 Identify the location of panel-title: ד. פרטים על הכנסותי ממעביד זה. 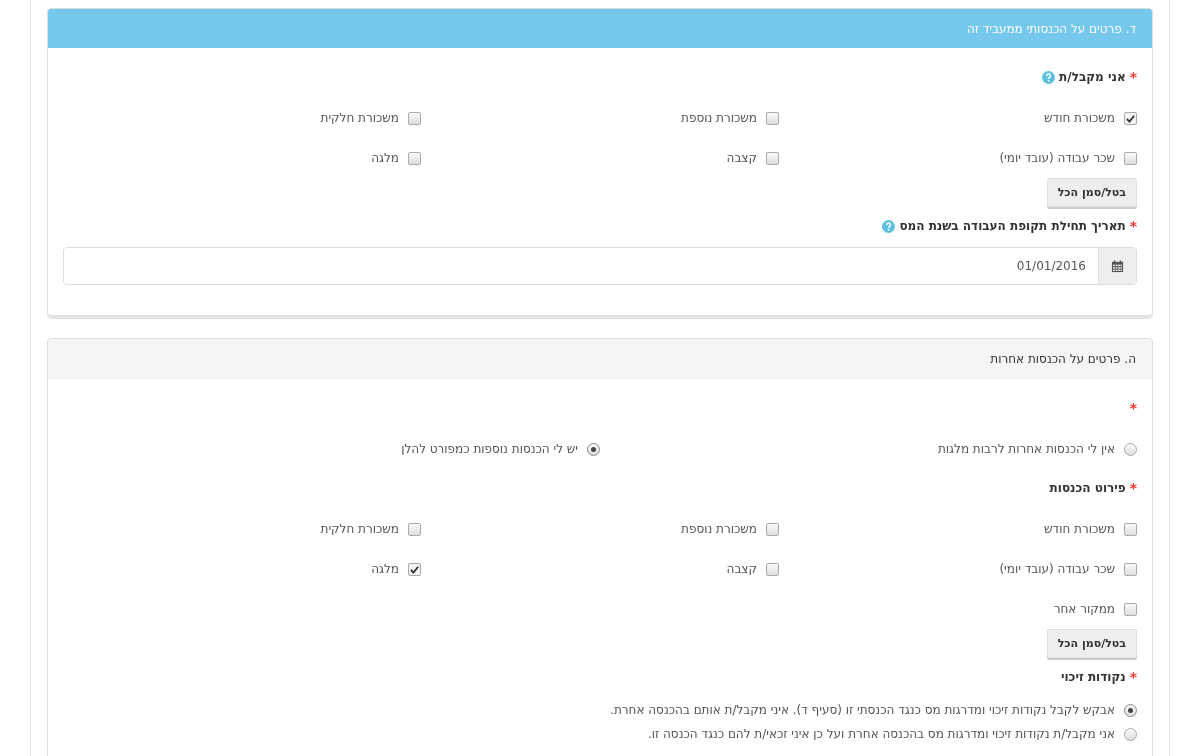
(1051, 28).